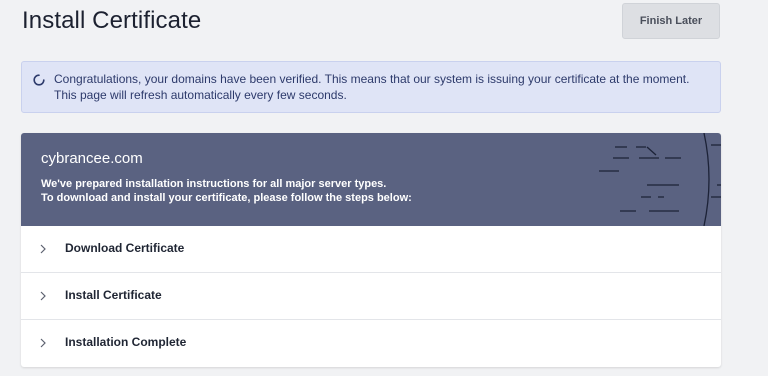  I want to click on page-title: Install Certificate, so click(112, 20).